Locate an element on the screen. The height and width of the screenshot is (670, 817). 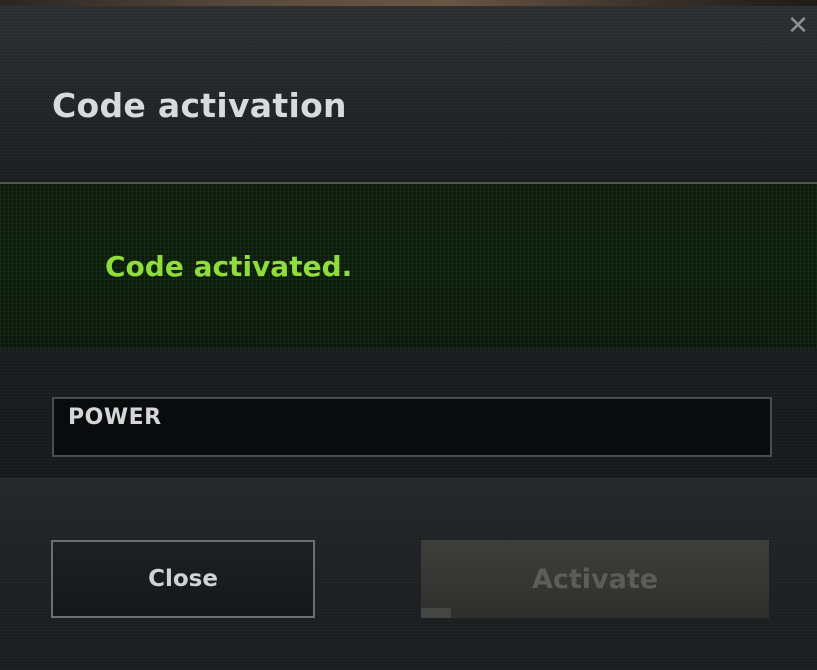
activate-button: Activate is located at coordinates (595, 579).